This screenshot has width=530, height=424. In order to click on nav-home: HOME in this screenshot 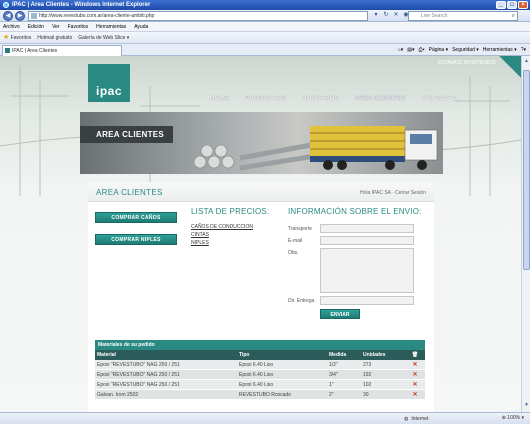, I will do `click(219, 99)`.